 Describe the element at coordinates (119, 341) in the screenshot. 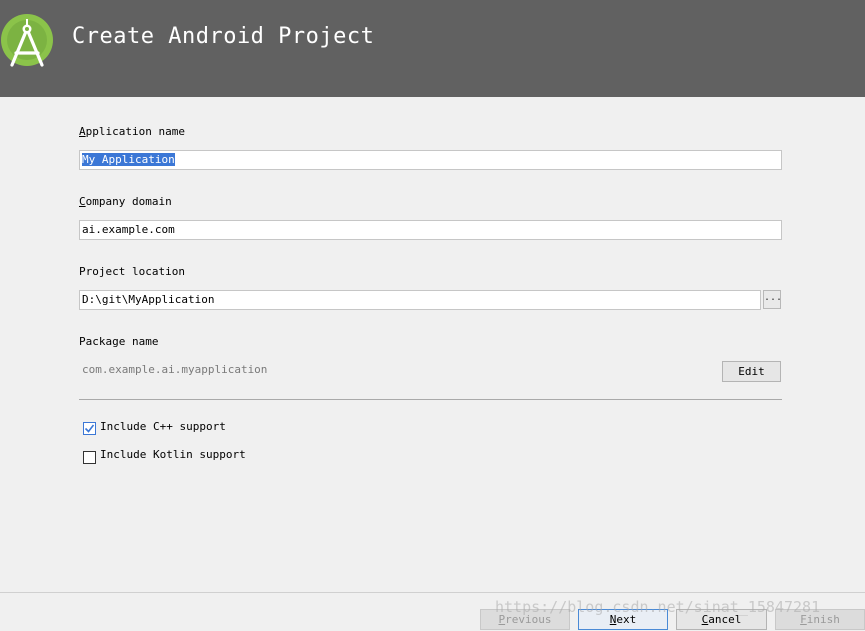

I see `package-name-label: Package name` at that location.